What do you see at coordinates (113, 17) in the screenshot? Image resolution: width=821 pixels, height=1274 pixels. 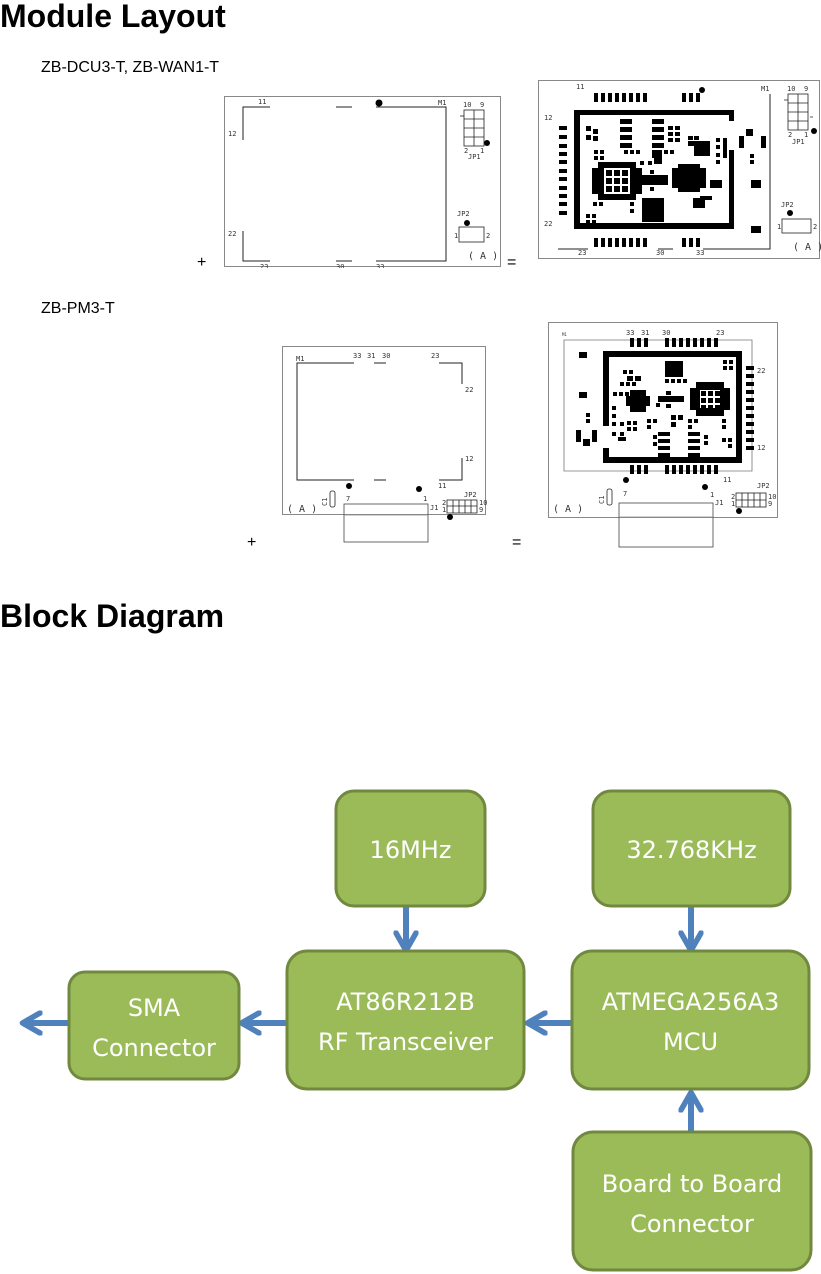 I see `module-layout-heading: Module Layout` at bounding box center [113, 17].